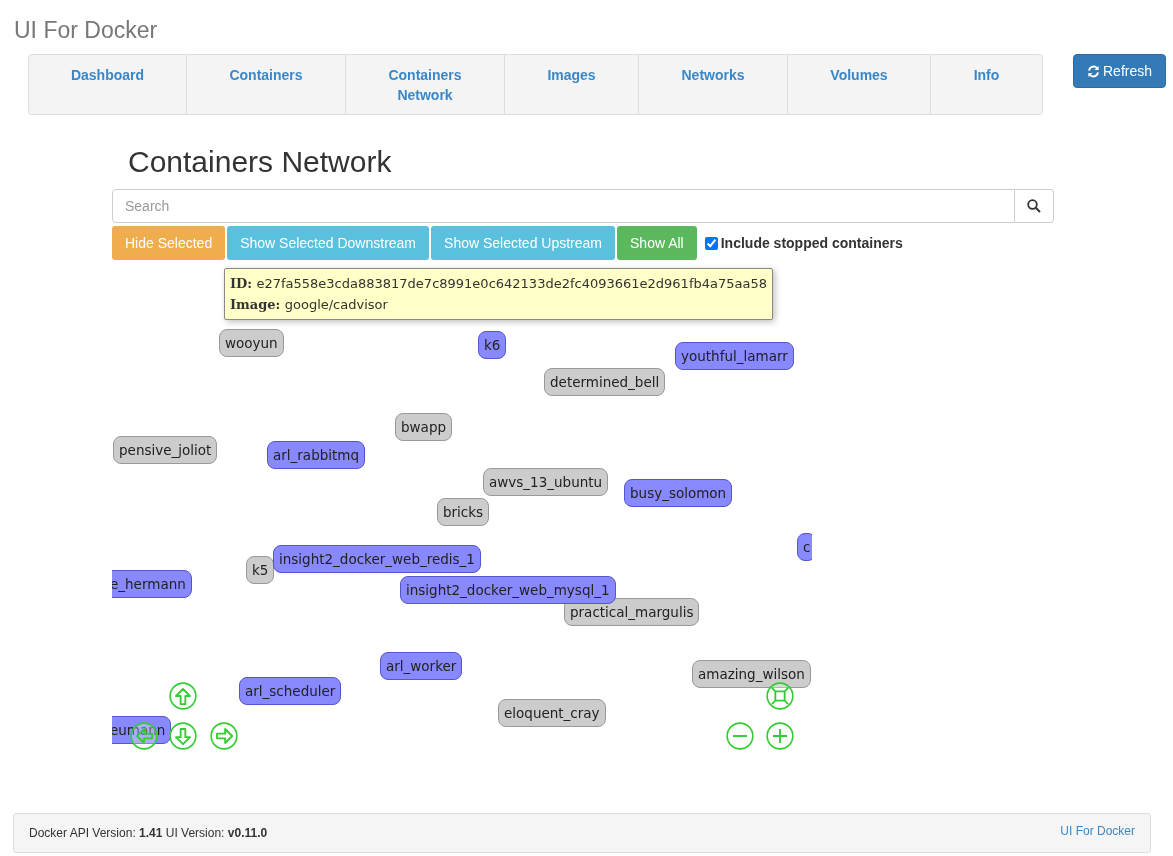 This screenshot has height=856, width=1173. What do you see at coordinates (713, 84) in the screenshot?
I see `nav-tab: Networks` at bounding box center [713, 84].